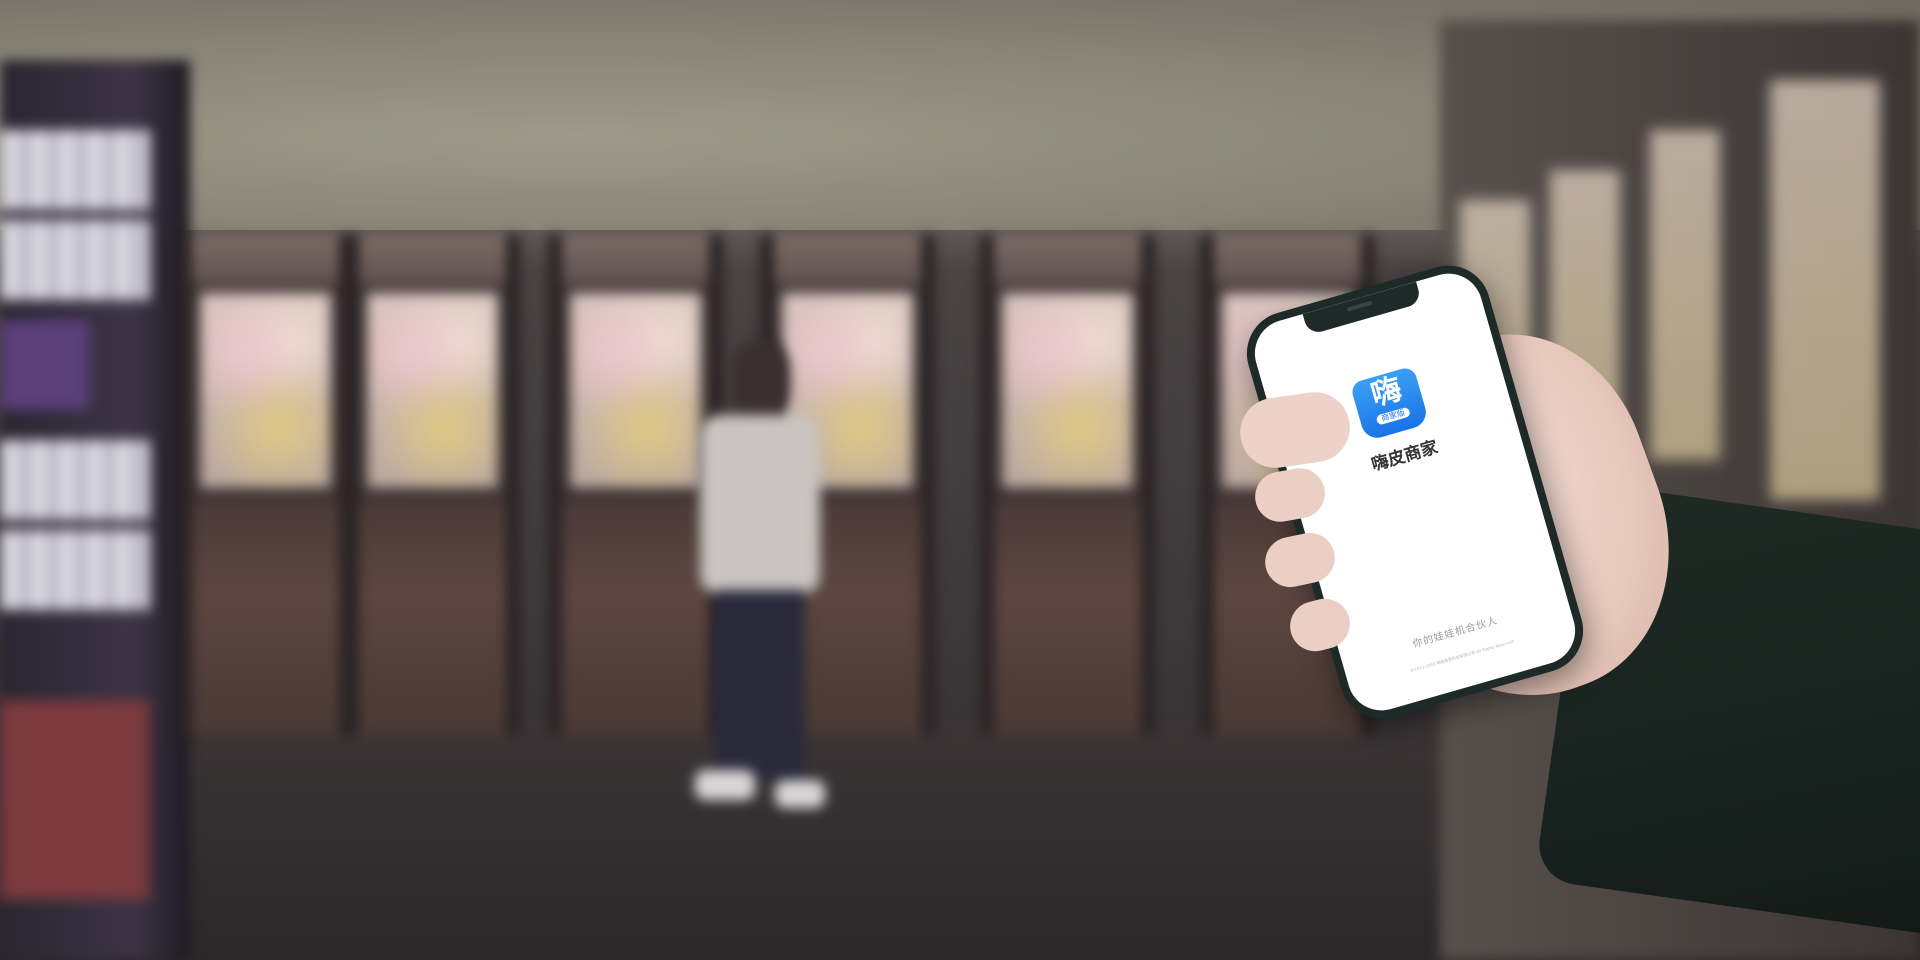 The height and width of the screenshot is (960, 1920). I want to click on background-person, so click(760, 575).